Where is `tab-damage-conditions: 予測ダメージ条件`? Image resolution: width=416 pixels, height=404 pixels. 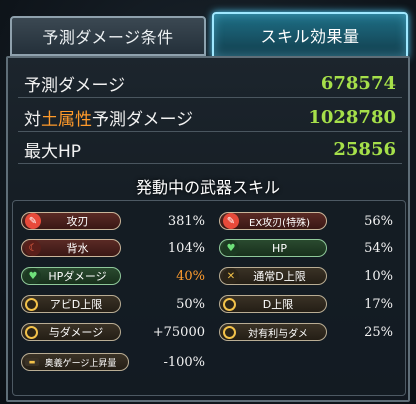
tab-damage-conditions: 予測ダメージ条件 is located at coordinates (108, 36).